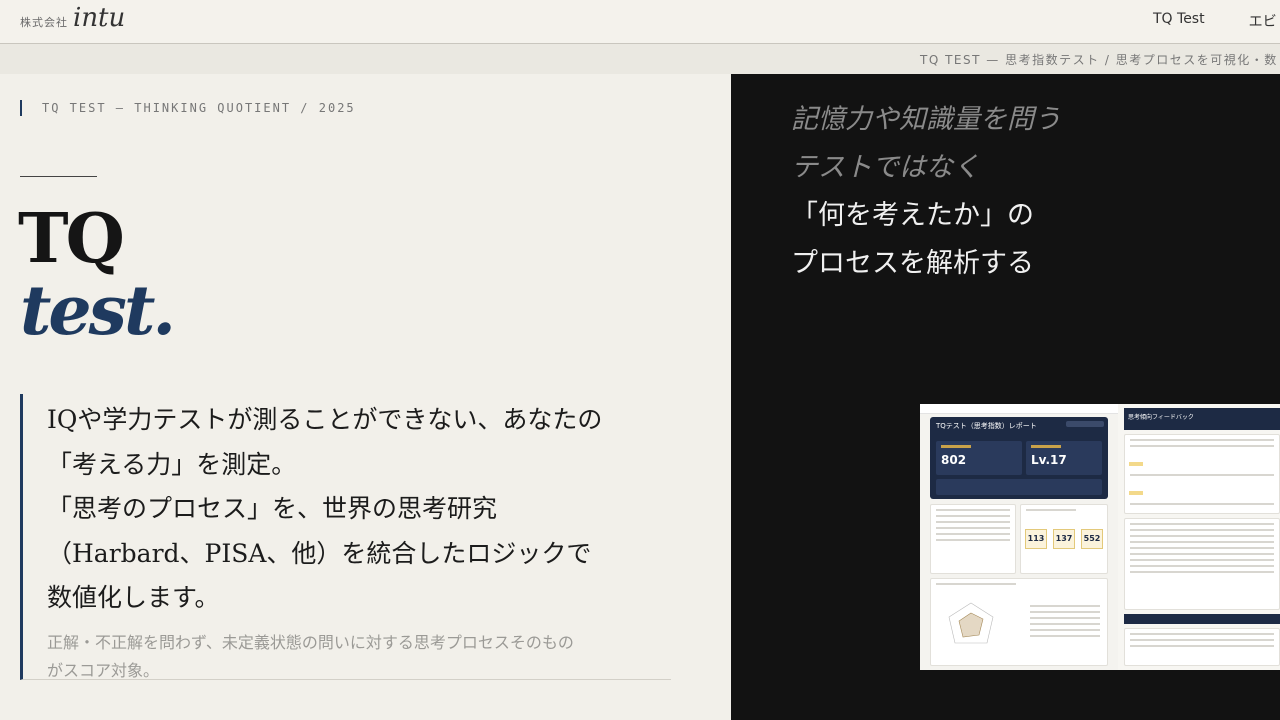 This screenshot has width=1280, height=720. What do you see at coordinates (99, 18) in the screenshot?
I see `logo-name: intu` at bounding box center [99, 18].